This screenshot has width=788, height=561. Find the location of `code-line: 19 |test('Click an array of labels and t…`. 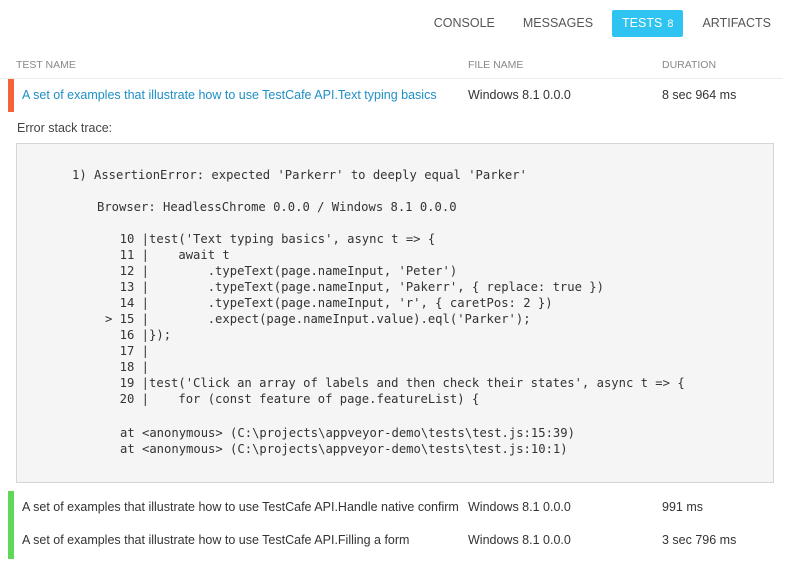

code-line: 19 |test('Click an array of labels and t… is located at coordinates (395, 383).